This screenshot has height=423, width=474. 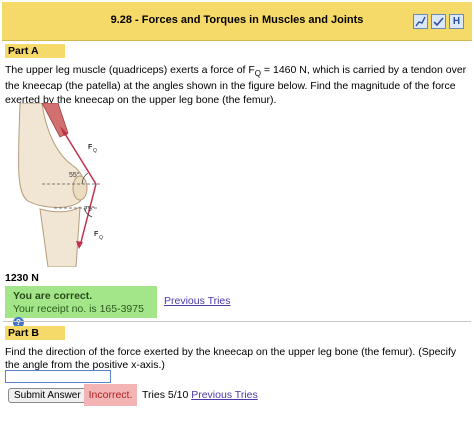 What do you see at coordinates (60, 237) in the screenshot?
I see `tibia-bone` at bounding box center [60, 237].